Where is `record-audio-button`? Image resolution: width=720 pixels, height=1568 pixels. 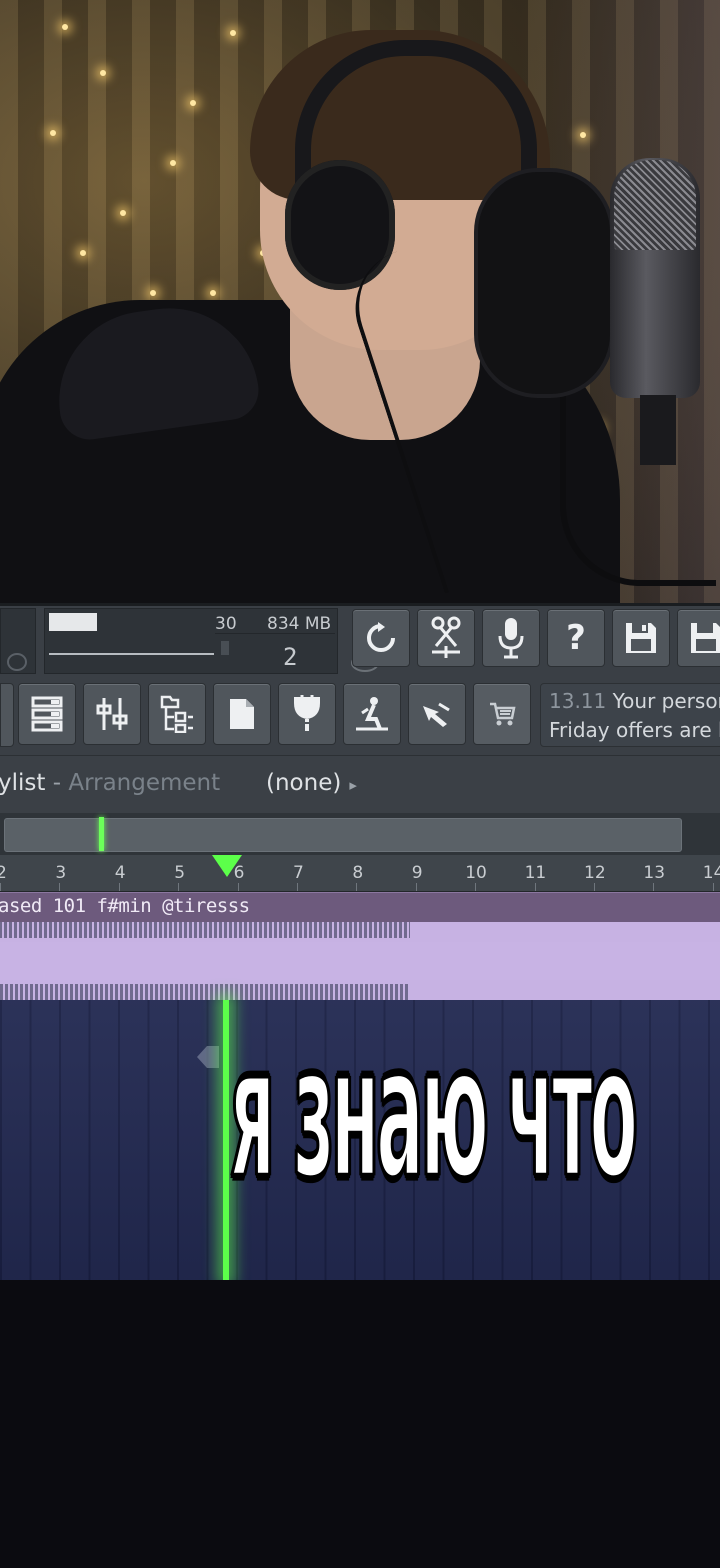
record-audio-button is located at coordinates (511, 638).